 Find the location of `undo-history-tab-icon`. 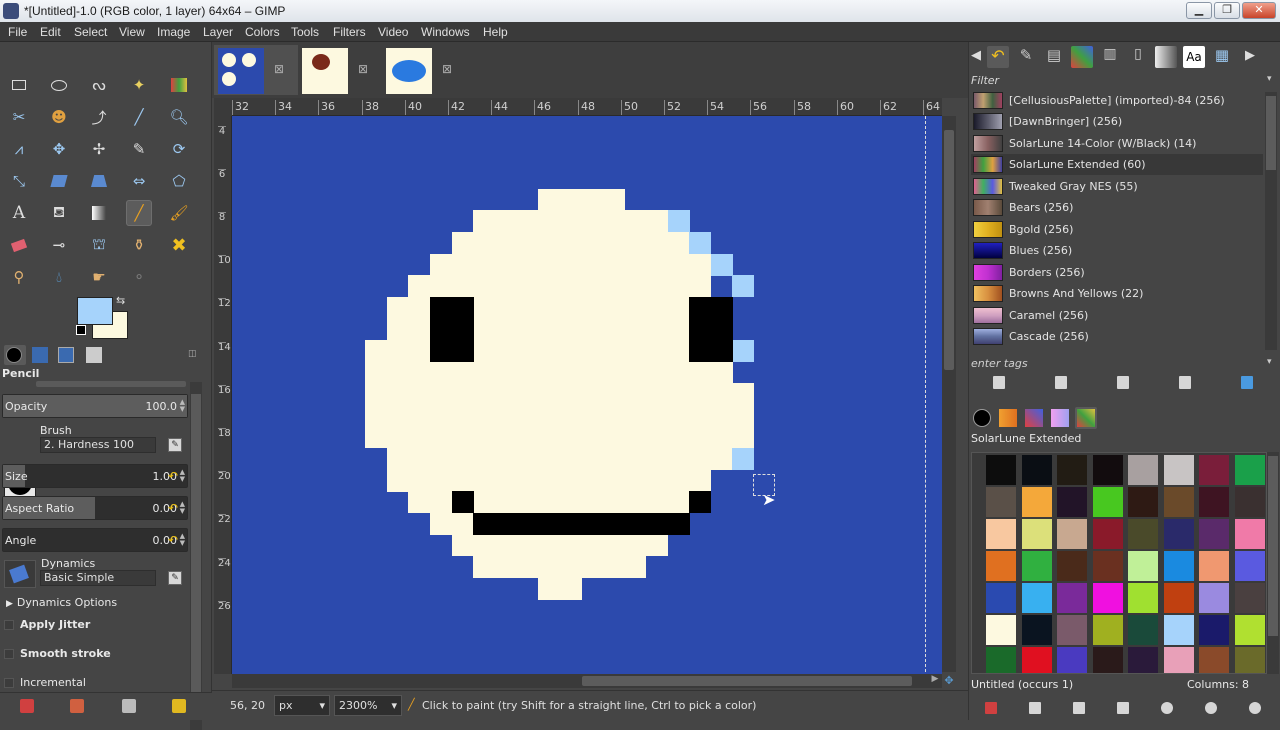

undo-history-tab-icon is located at coordinates (67, 355).